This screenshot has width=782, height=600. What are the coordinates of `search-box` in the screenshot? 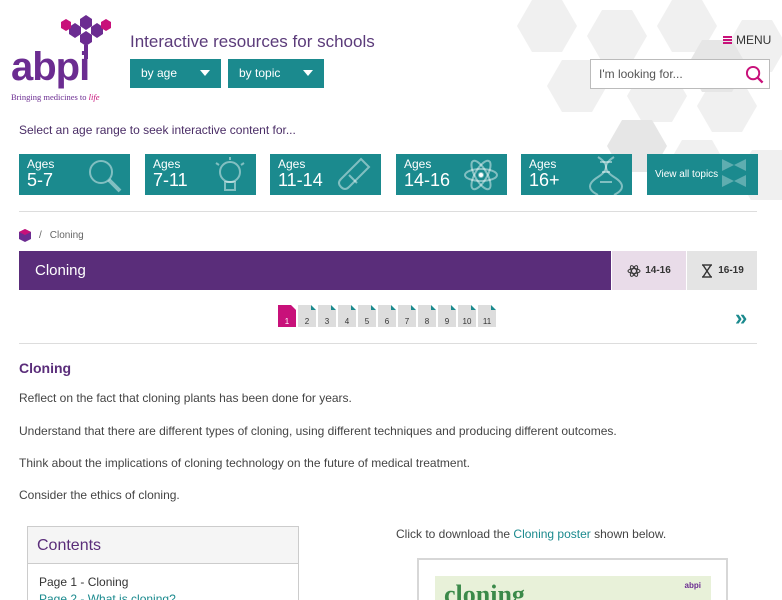 It's located at (680, 74).